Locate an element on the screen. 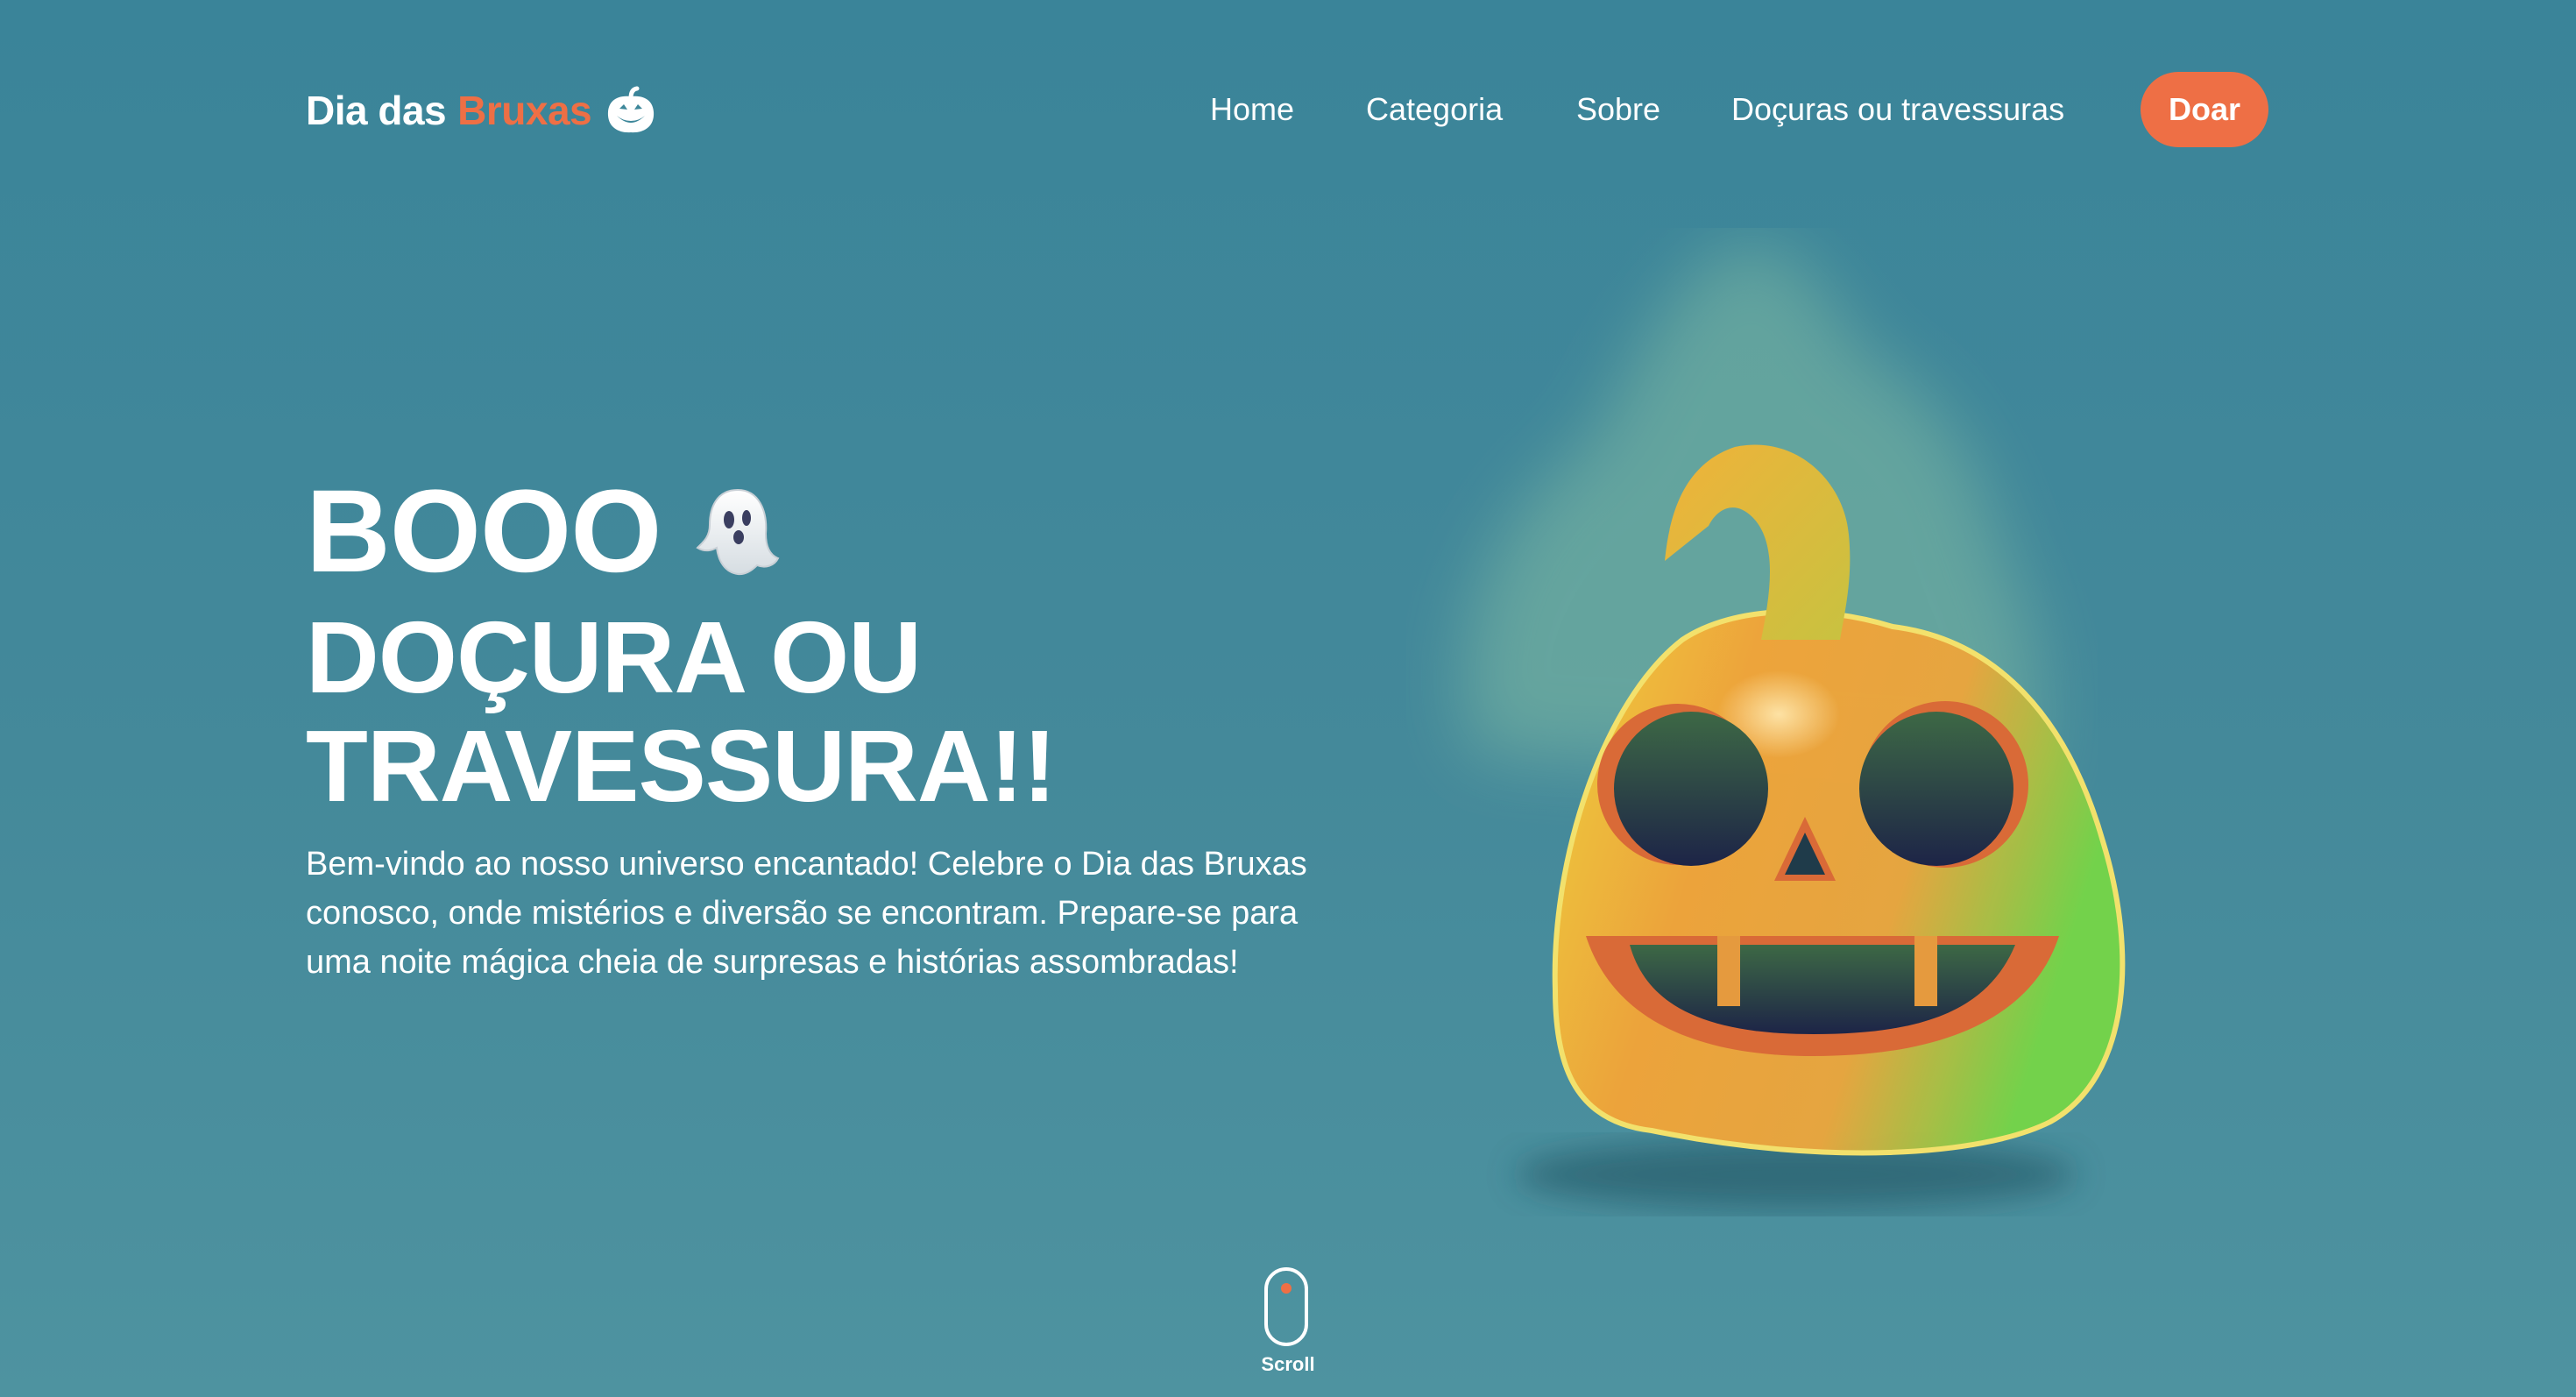 This screenshot has height=1397, width=2576. hero-title: BOOO is located at coordinates (484, 531).